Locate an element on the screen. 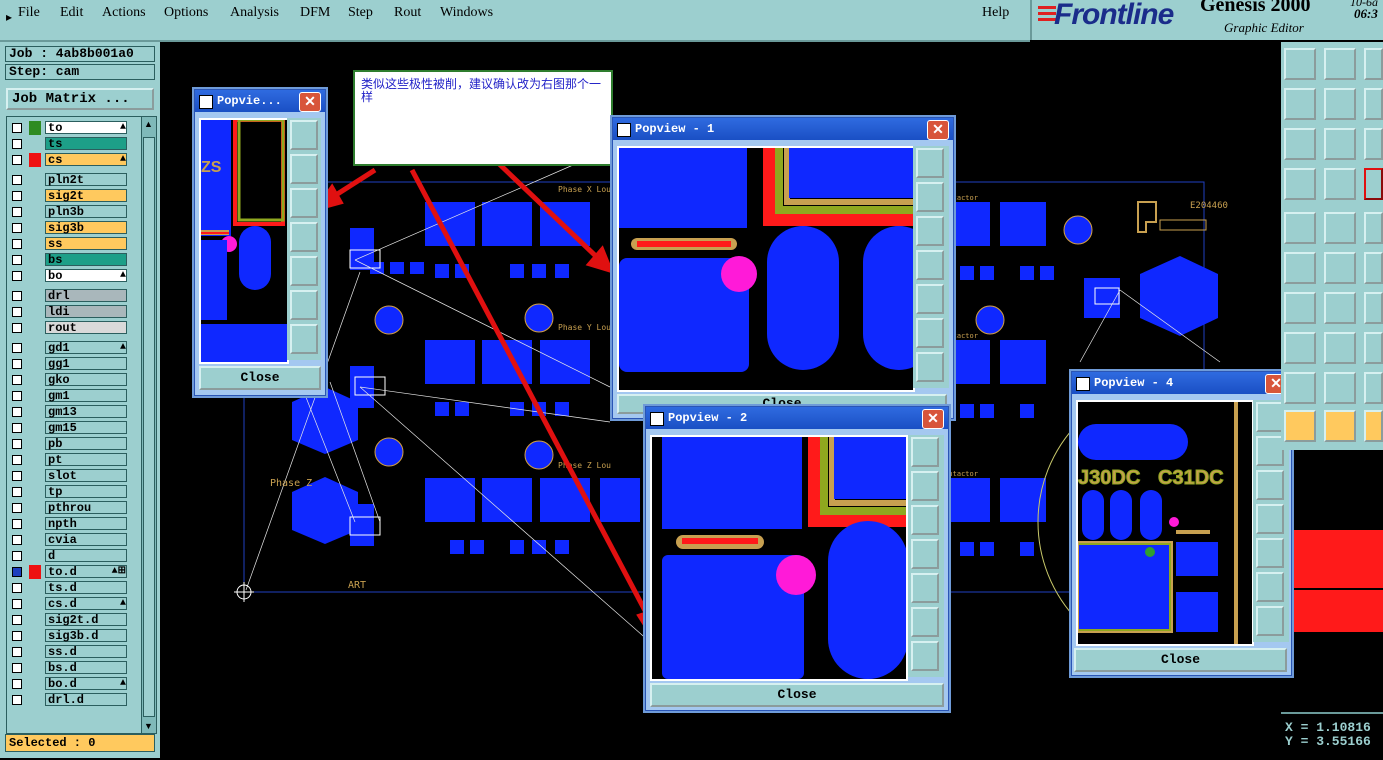 The width and height of the screenshot is (1383, 760). layer-name: gm1 is located at coordinates (86, 395).